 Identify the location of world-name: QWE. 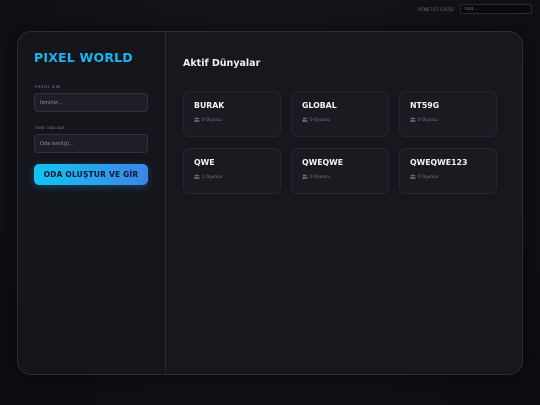
(204, 162).